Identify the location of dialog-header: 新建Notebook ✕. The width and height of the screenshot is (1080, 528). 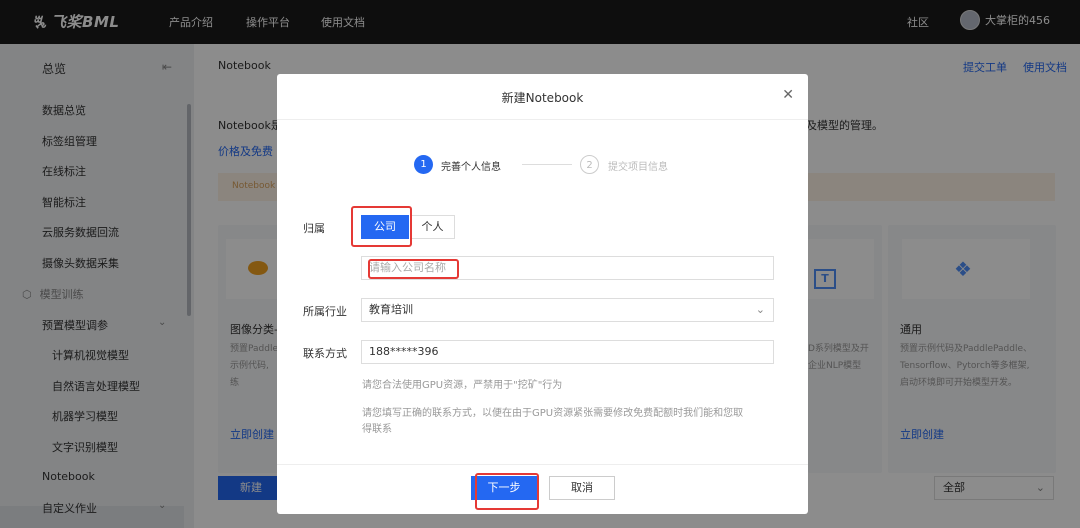
(542, 97).